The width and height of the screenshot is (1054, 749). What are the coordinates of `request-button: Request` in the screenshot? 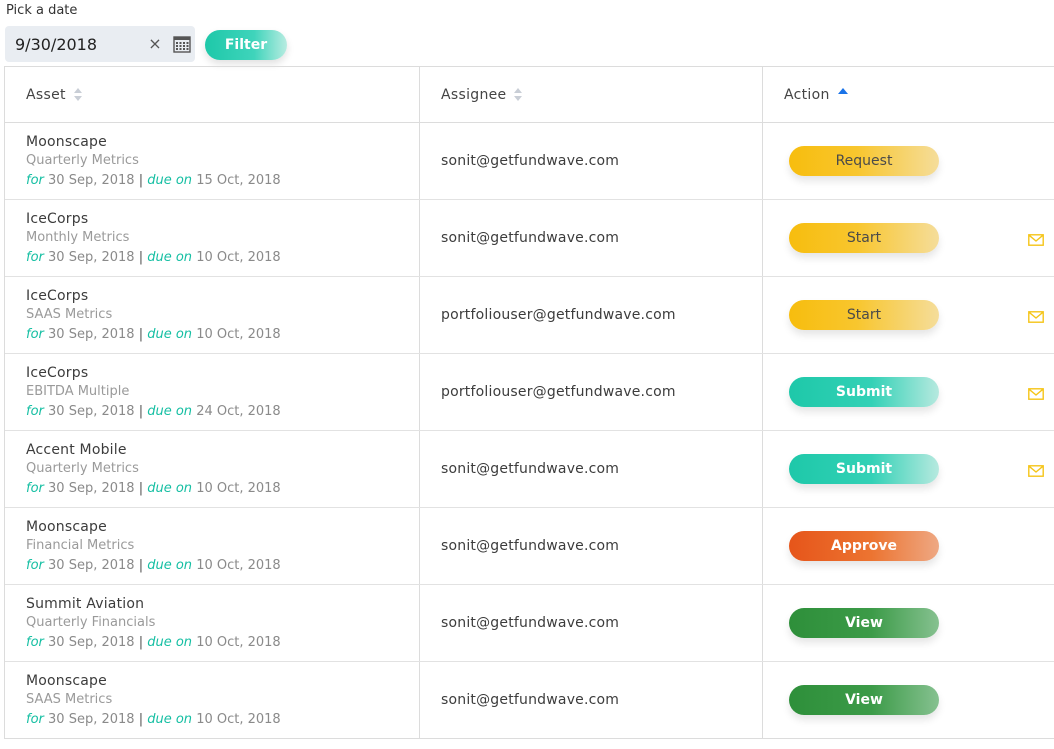 It's located at (864, 161).